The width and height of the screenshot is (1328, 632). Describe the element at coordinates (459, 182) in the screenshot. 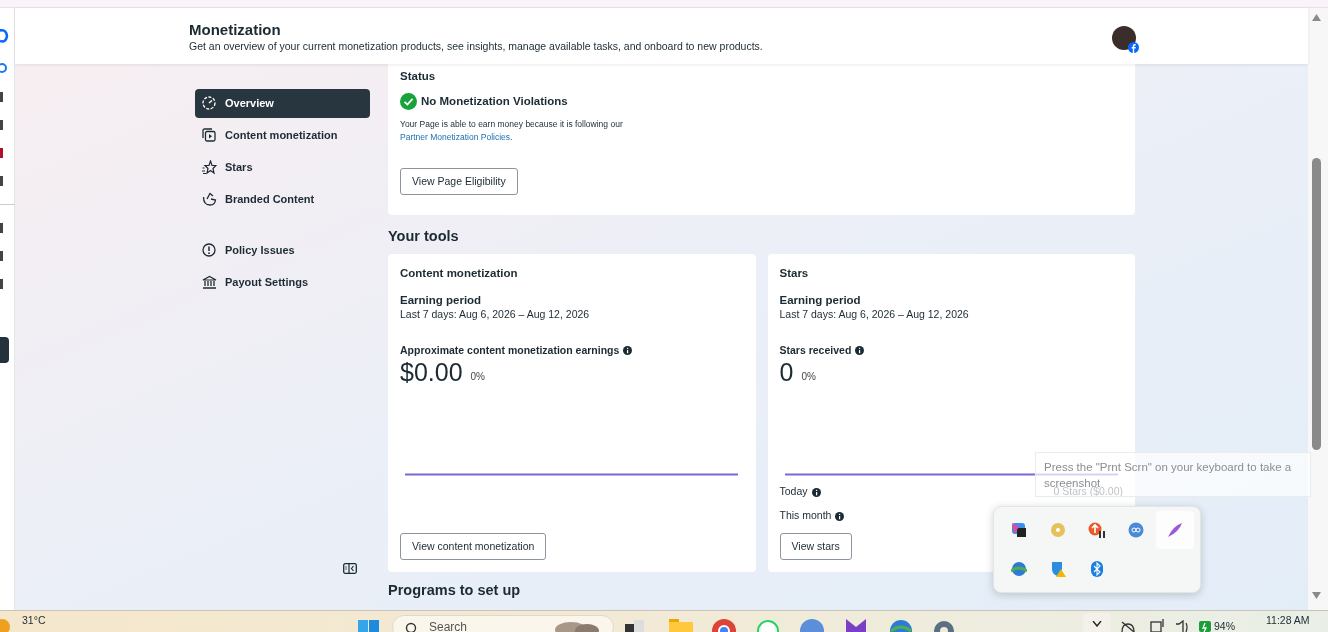

I see `eligibility-button: View Page Eligibility` at that location.